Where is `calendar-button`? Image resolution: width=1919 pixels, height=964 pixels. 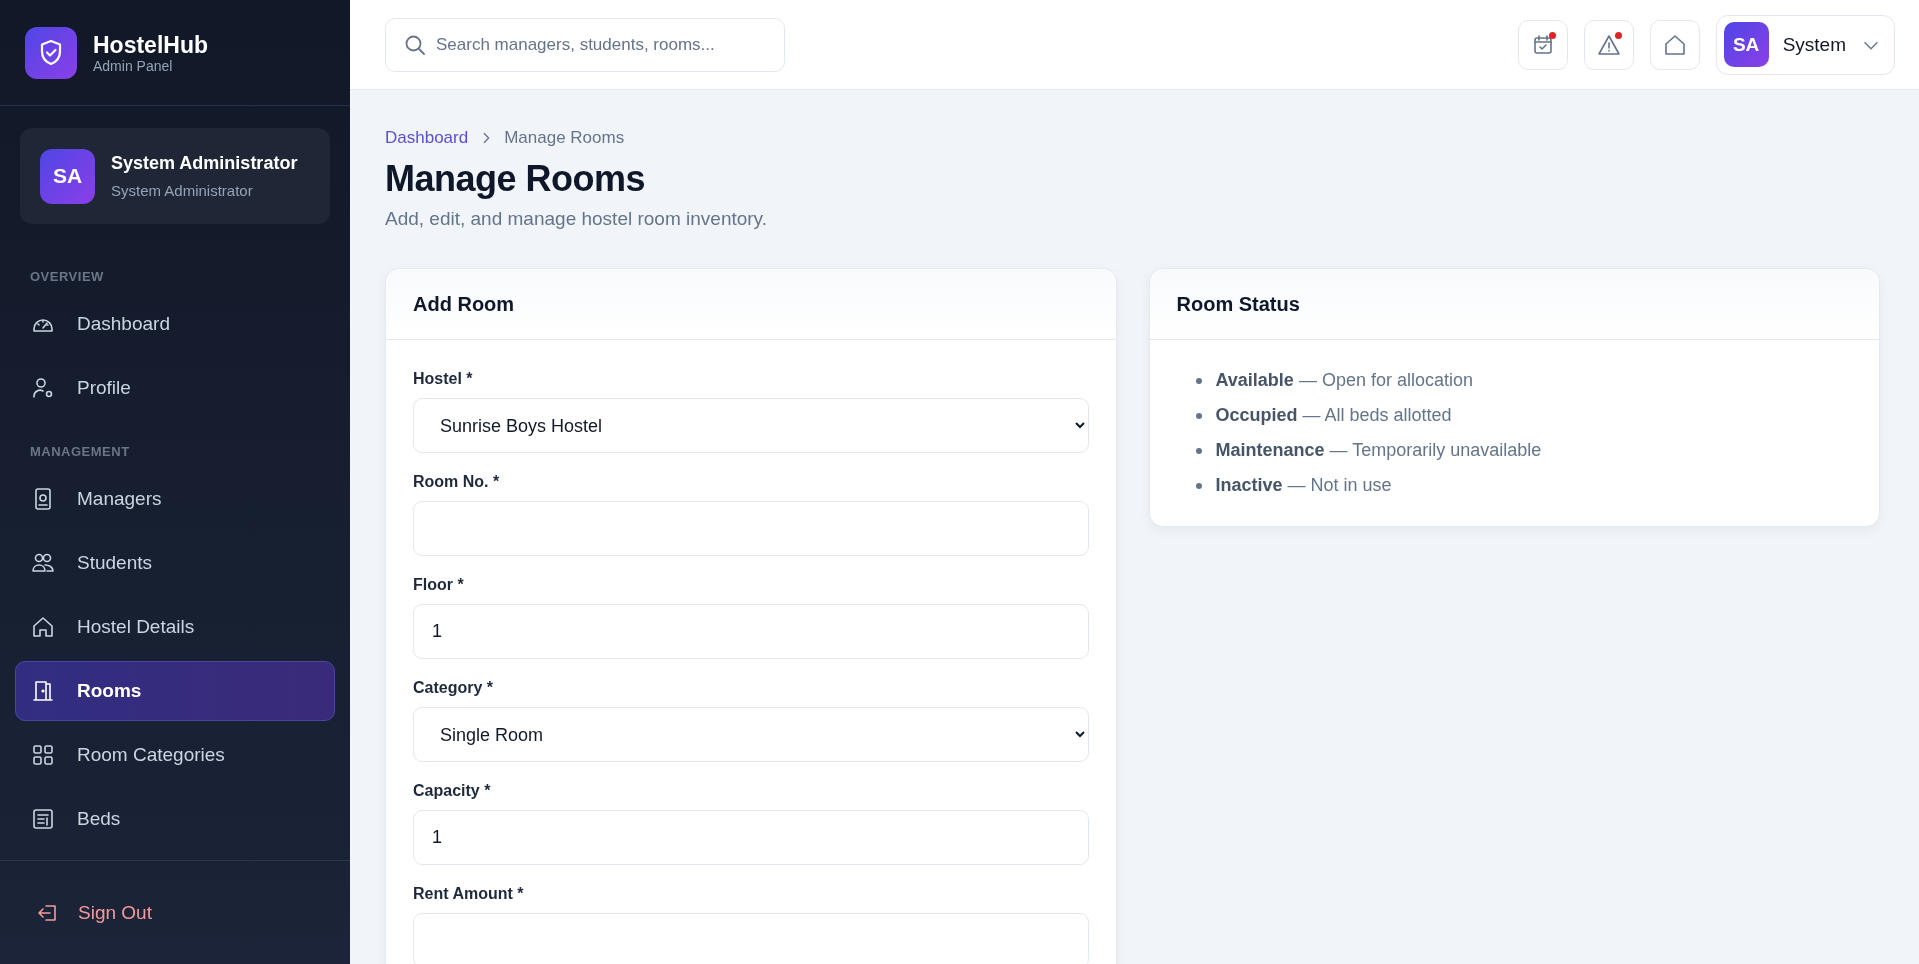 calendar-button is located at coordinates (1542, 44).